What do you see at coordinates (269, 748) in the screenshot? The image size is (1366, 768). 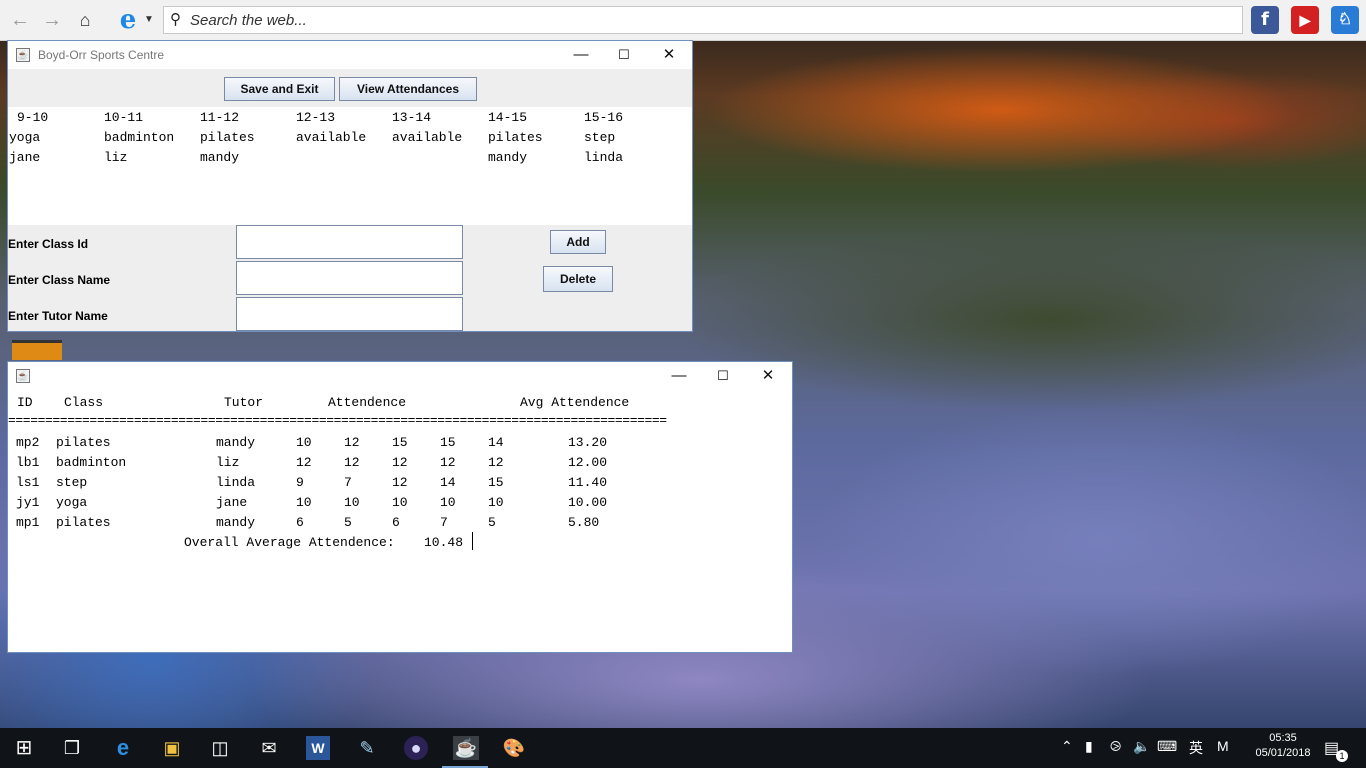 I see `mail-icon: ✉` at bounding box center [269, 748].